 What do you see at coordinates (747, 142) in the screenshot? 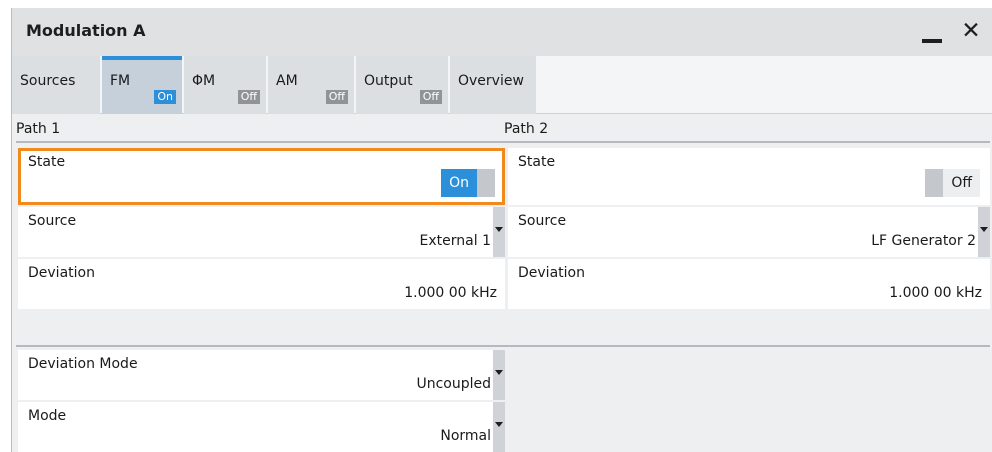
I see `path2-divider` at bounding box center [747, 142].